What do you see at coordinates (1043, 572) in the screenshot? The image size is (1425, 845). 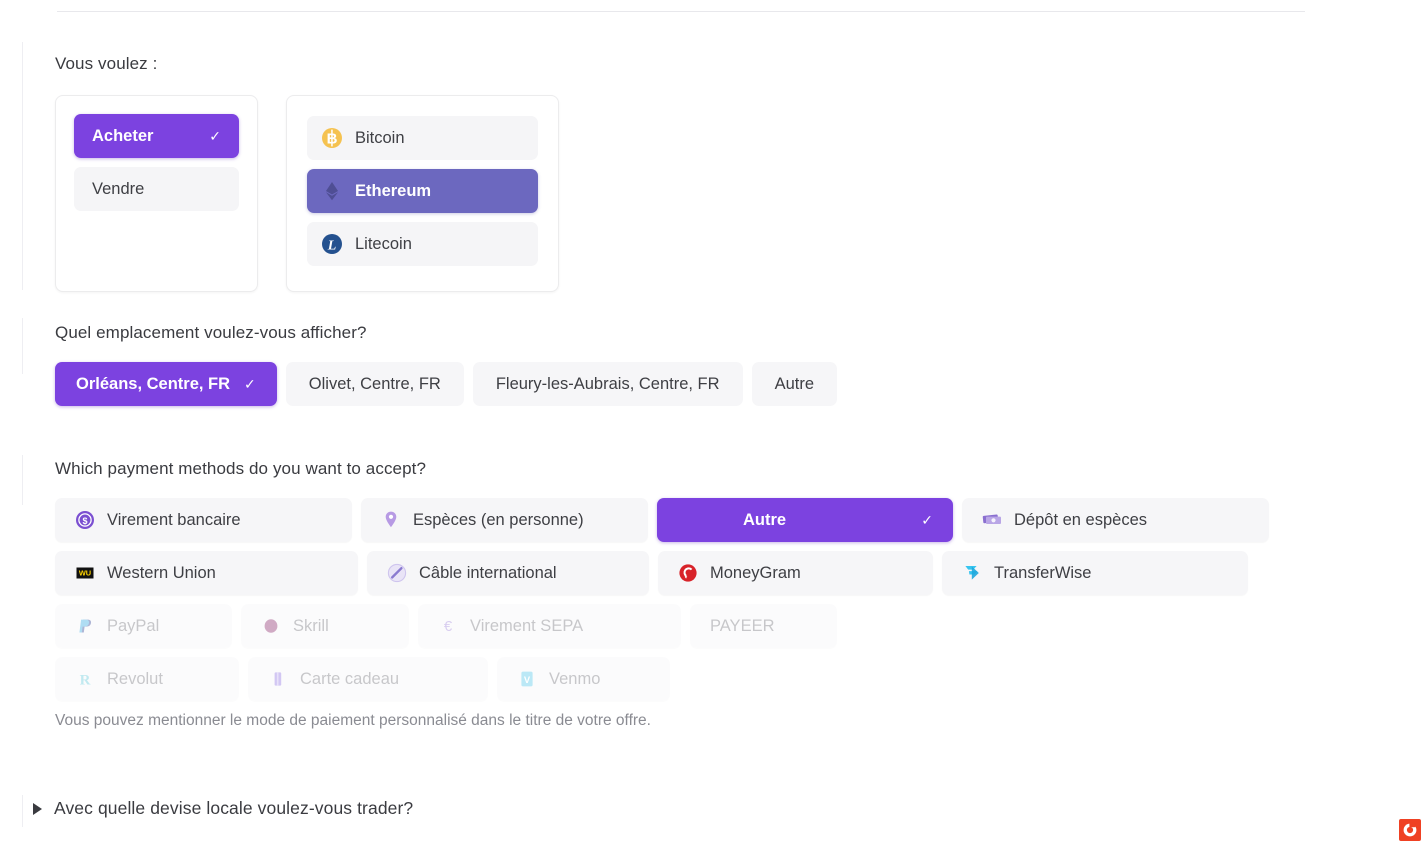 I see `payment-method-label: TransferWise` at bounding box center [1043, 572].